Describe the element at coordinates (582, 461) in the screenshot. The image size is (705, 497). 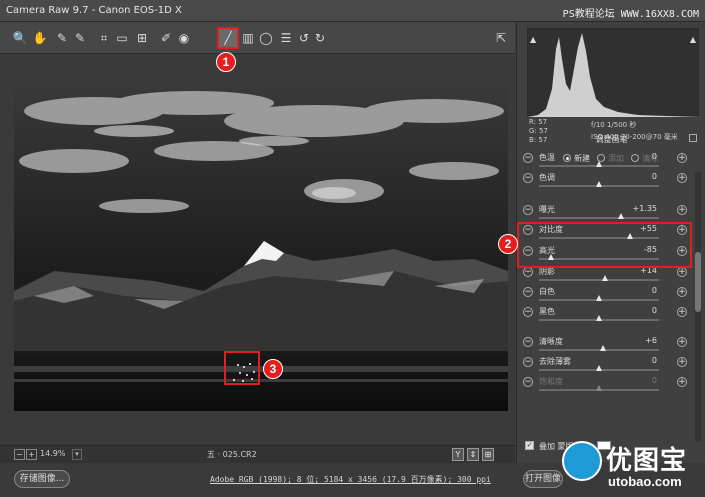
I see `bird-logo-icon` at that location.